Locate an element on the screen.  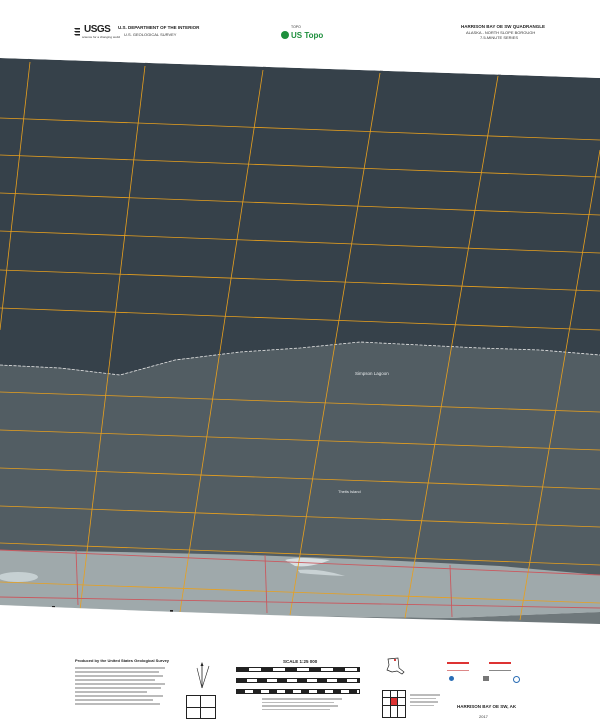
scale-notes is located at coordinates (302, 704).